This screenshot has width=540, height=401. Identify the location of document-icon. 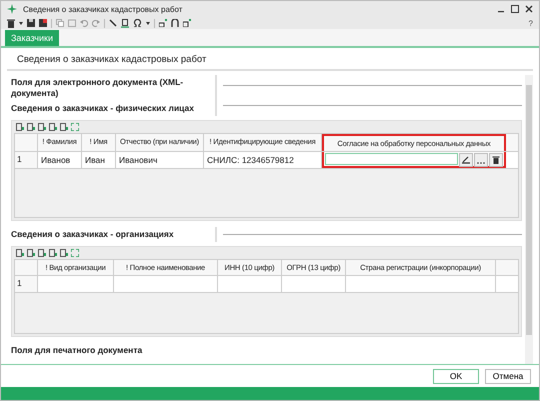
(125, 23).